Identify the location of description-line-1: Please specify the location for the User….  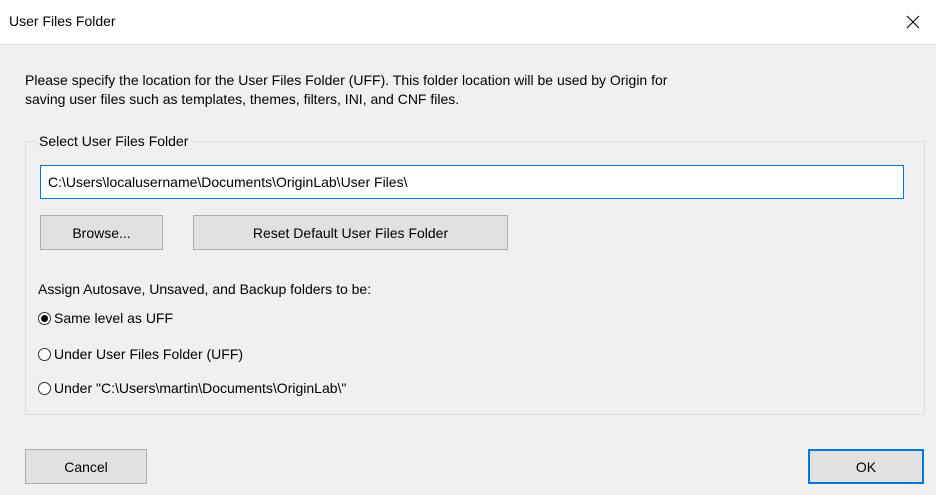
(346, 80).